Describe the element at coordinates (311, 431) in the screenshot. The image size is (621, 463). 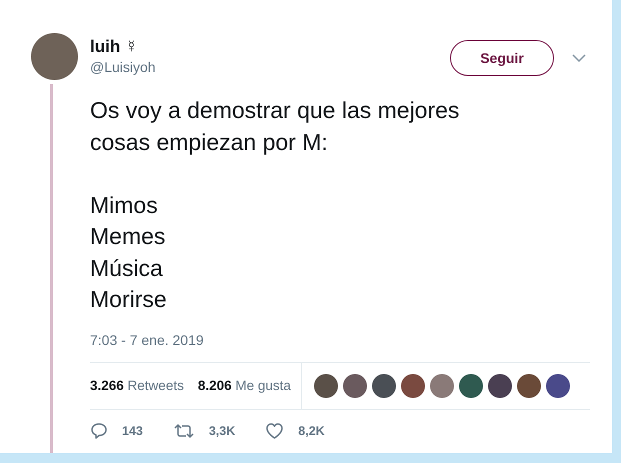
I see `action-count: 8,2K` at that location.